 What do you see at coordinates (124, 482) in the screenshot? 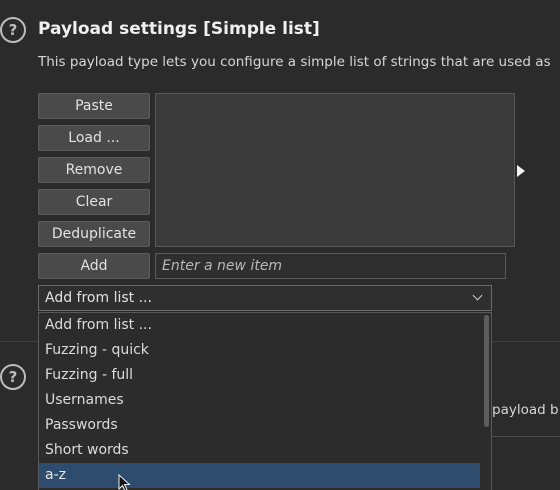
I see `mouse-cursor-icon` at bounding box center [124, 482].